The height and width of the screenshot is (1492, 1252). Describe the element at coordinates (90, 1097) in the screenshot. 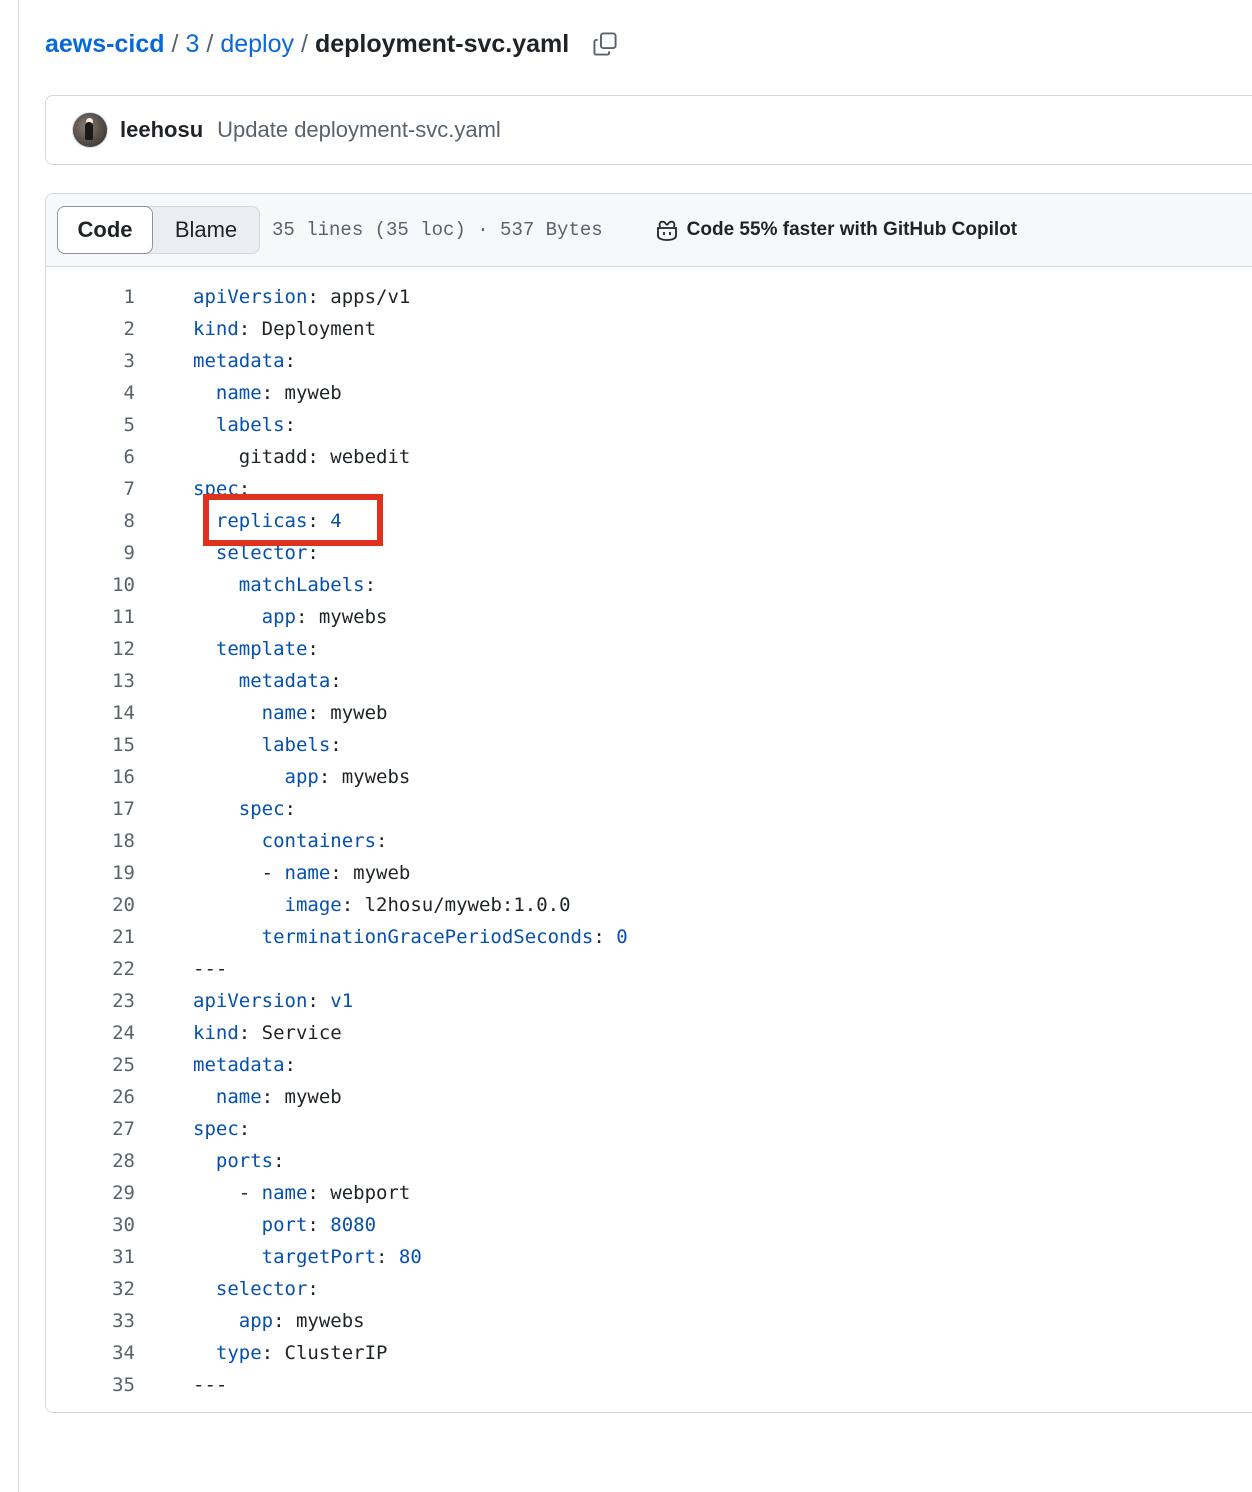

I see `line-number: 26` at that location.